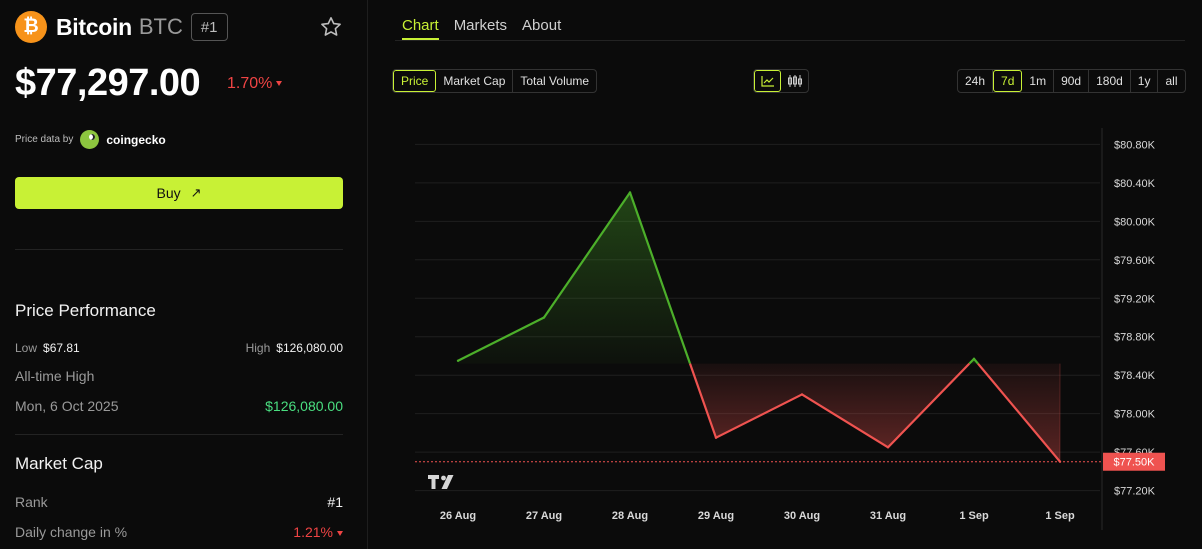  I want to click on coin-name: Bitcoin, so click(94, 26).